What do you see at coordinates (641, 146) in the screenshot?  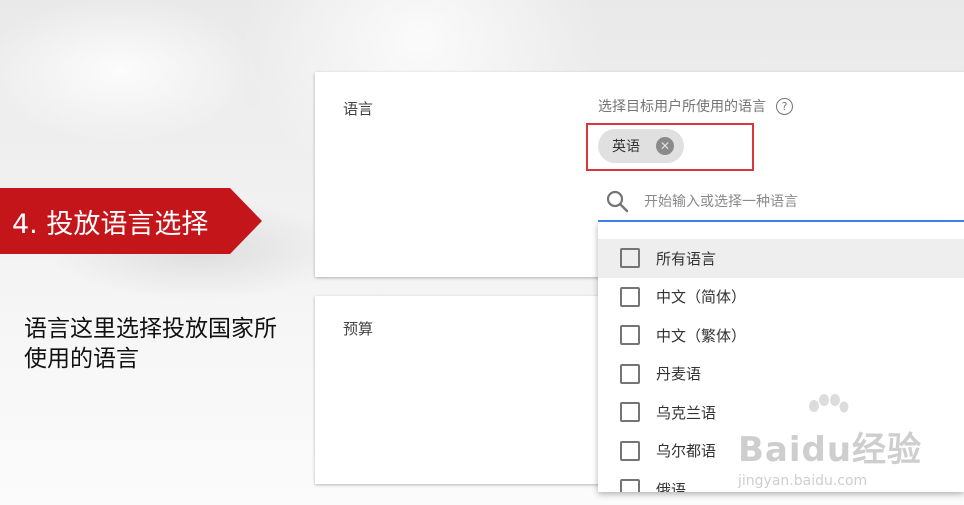 I see `selected-language-chip: 英语 ✕` at bounding box center [641, 146].